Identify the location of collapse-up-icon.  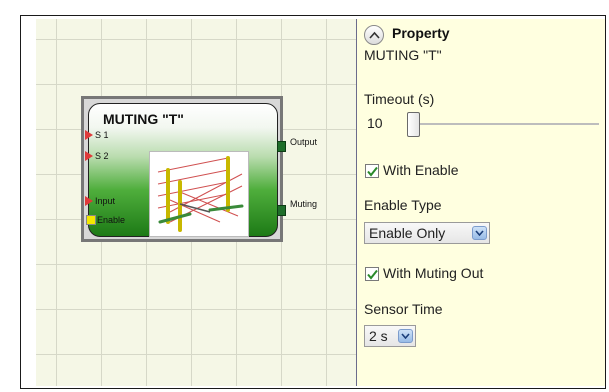
(374, 35).